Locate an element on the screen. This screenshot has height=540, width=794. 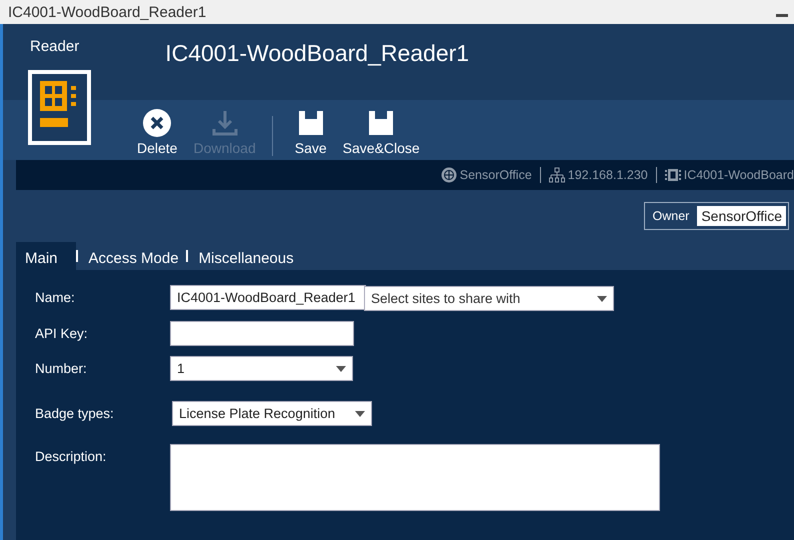
page-title: IC4001-WoodBoard_Reader1 is located at coordinates (317, 54).